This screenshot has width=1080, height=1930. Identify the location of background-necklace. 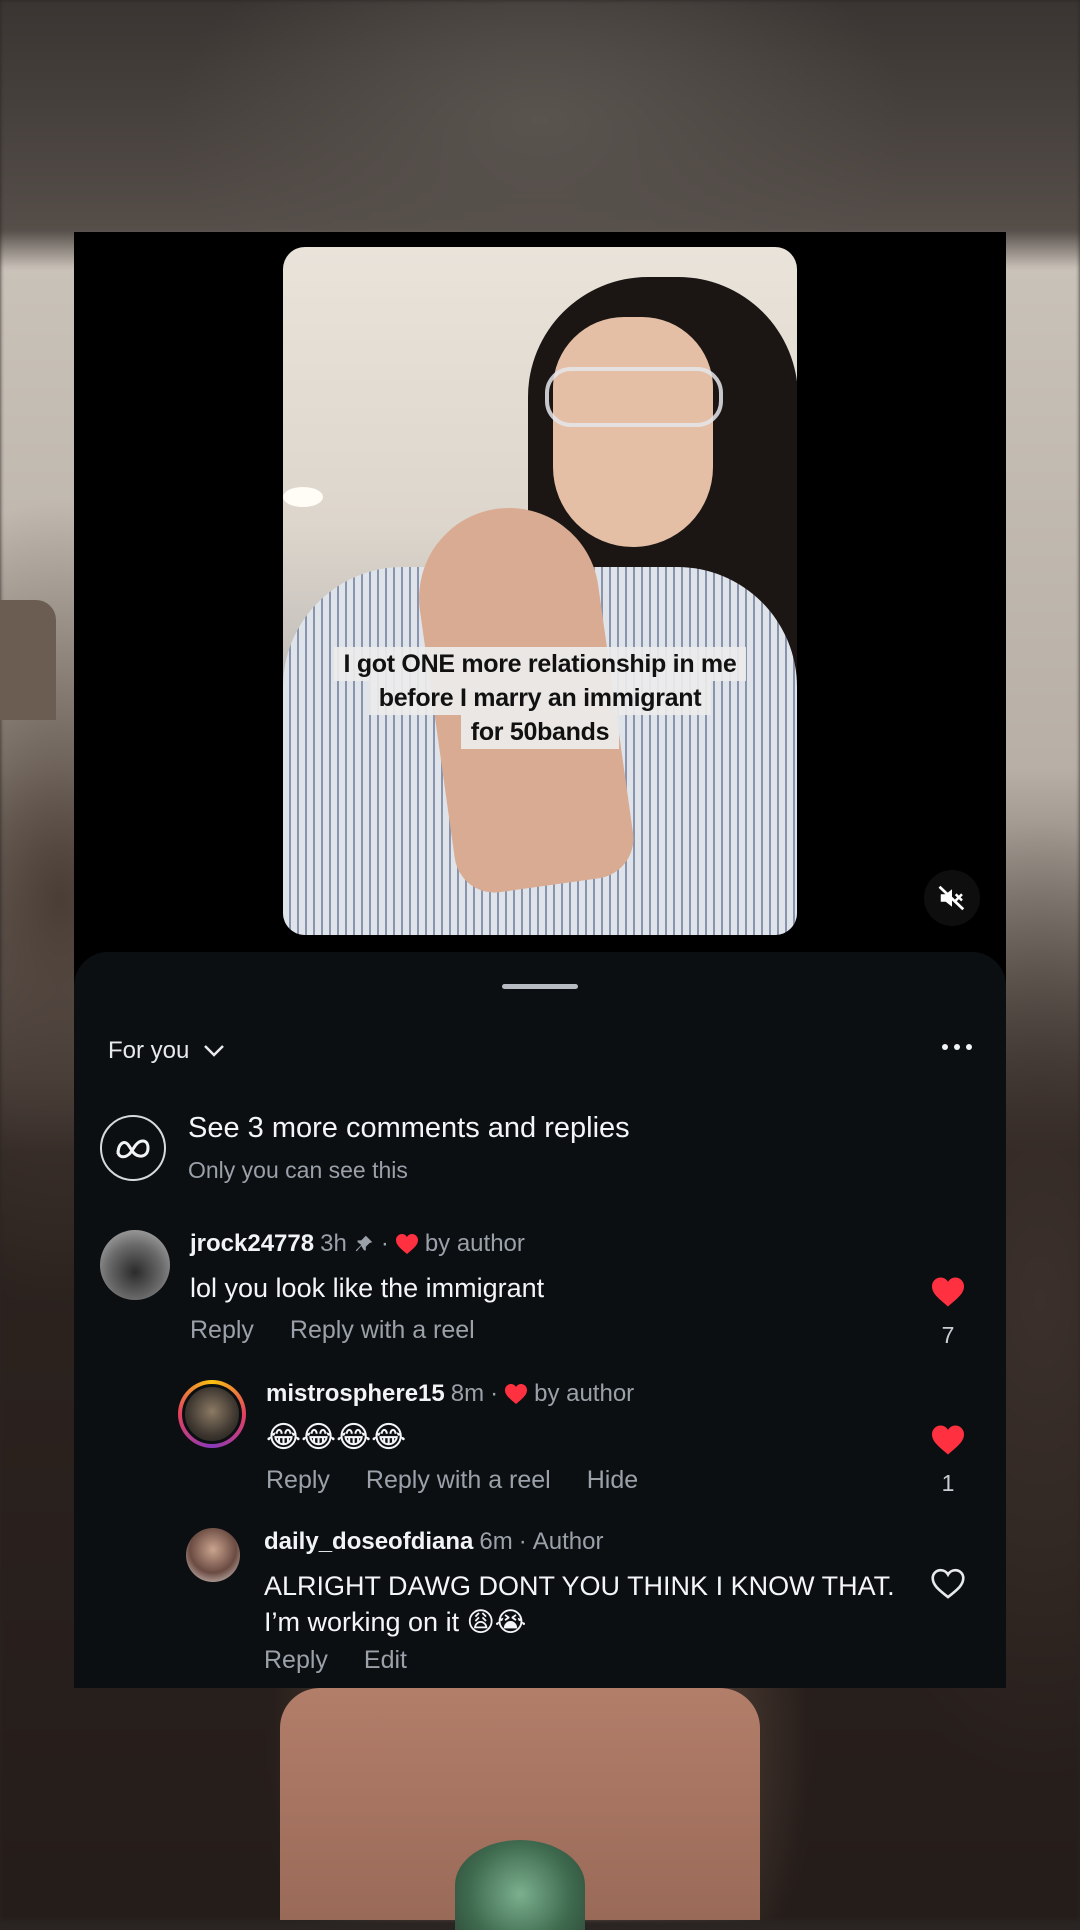
(520, 1885).